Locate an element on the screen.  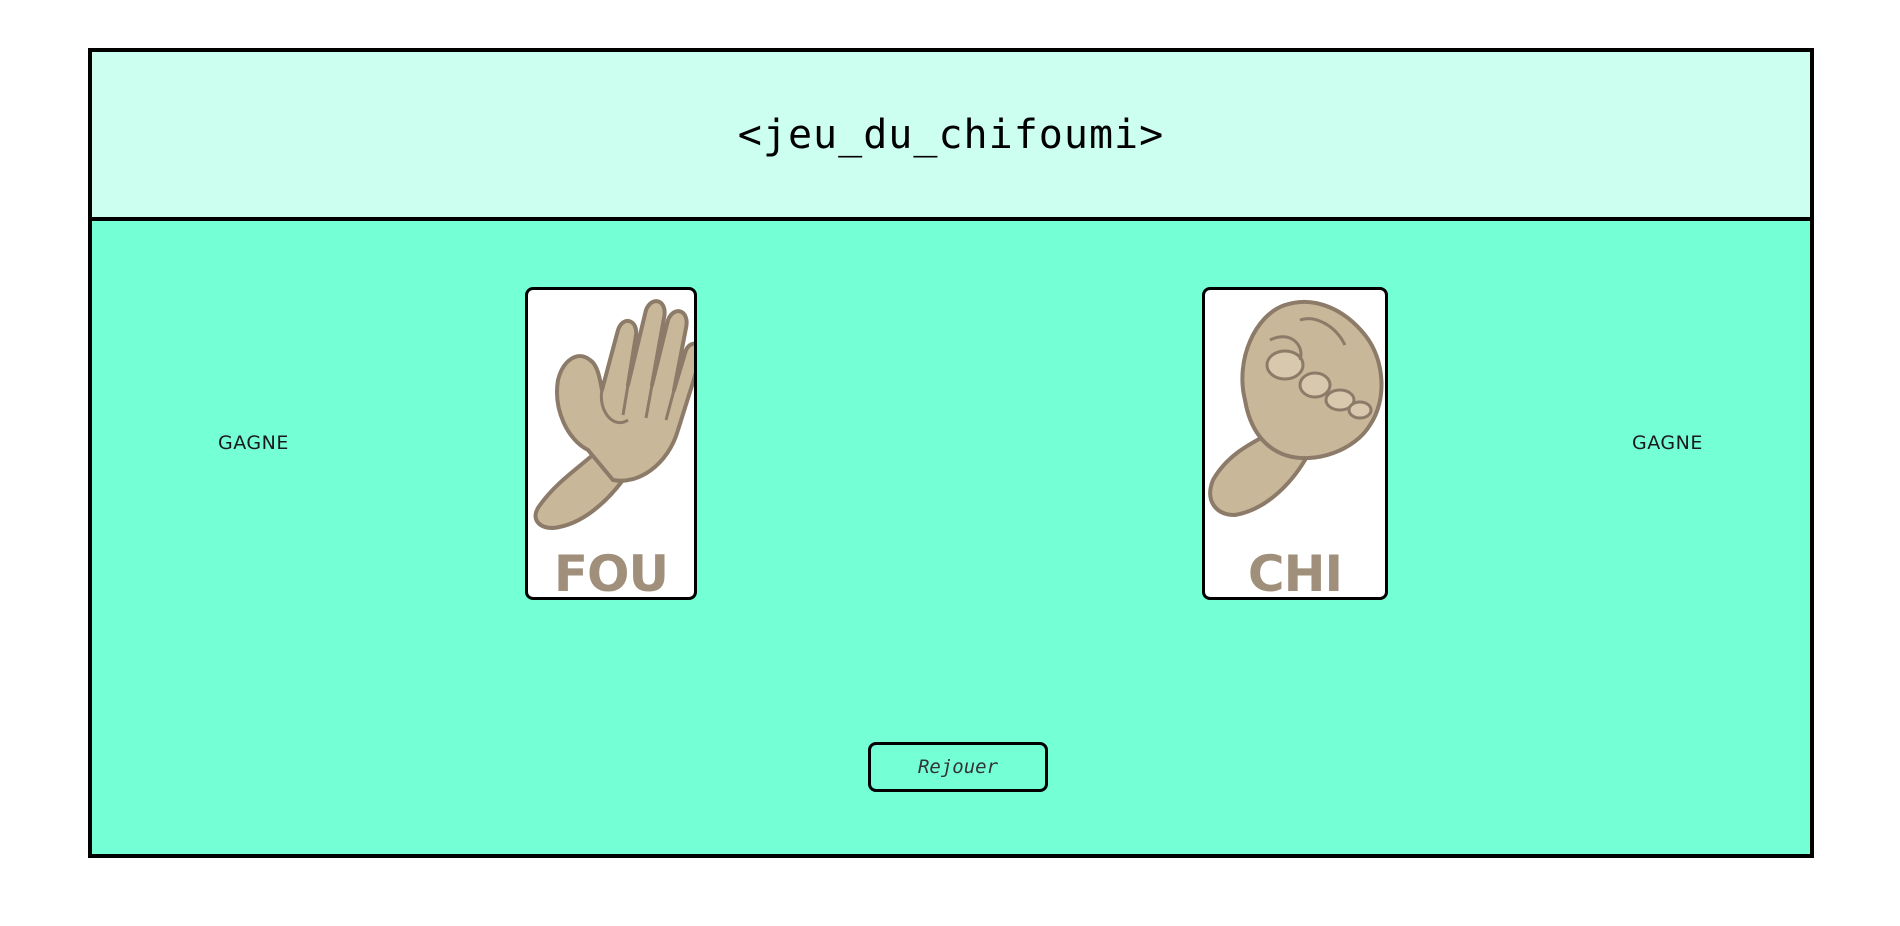
page-title: <jeu_du_chifoumi> is located at coordinates (951, 134).